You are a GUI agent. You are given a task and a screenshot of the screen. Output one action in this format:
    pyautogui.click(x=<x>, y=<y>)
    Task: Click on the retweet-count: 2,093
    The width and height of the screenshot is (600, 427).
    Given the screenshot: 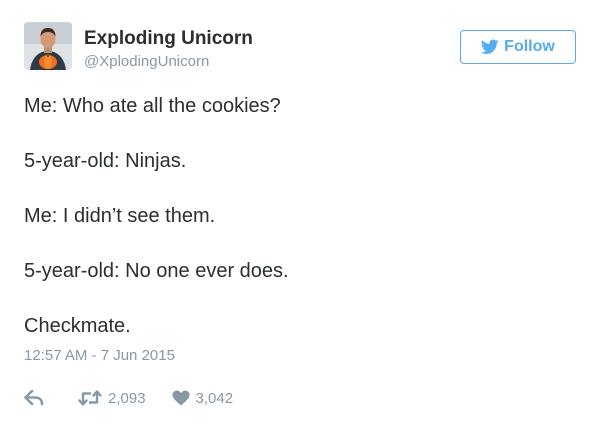 What is the action you would take?
    pyautogui.click(x=127, y=398)
    